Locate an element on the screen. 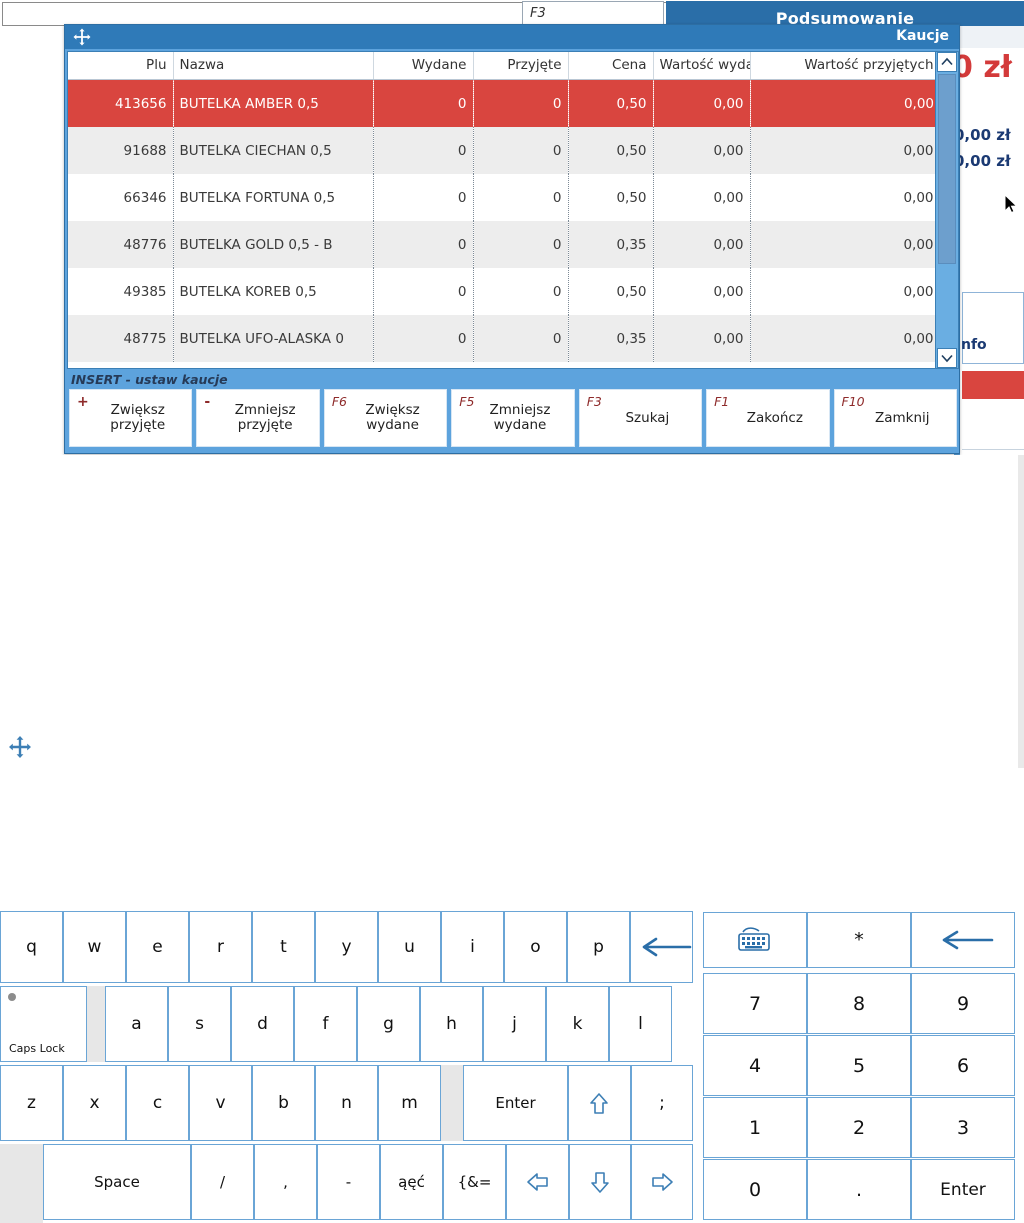 The height and width of the screenshot is (1223, 1024). key-z: z is located at coordinates (31, 1103).